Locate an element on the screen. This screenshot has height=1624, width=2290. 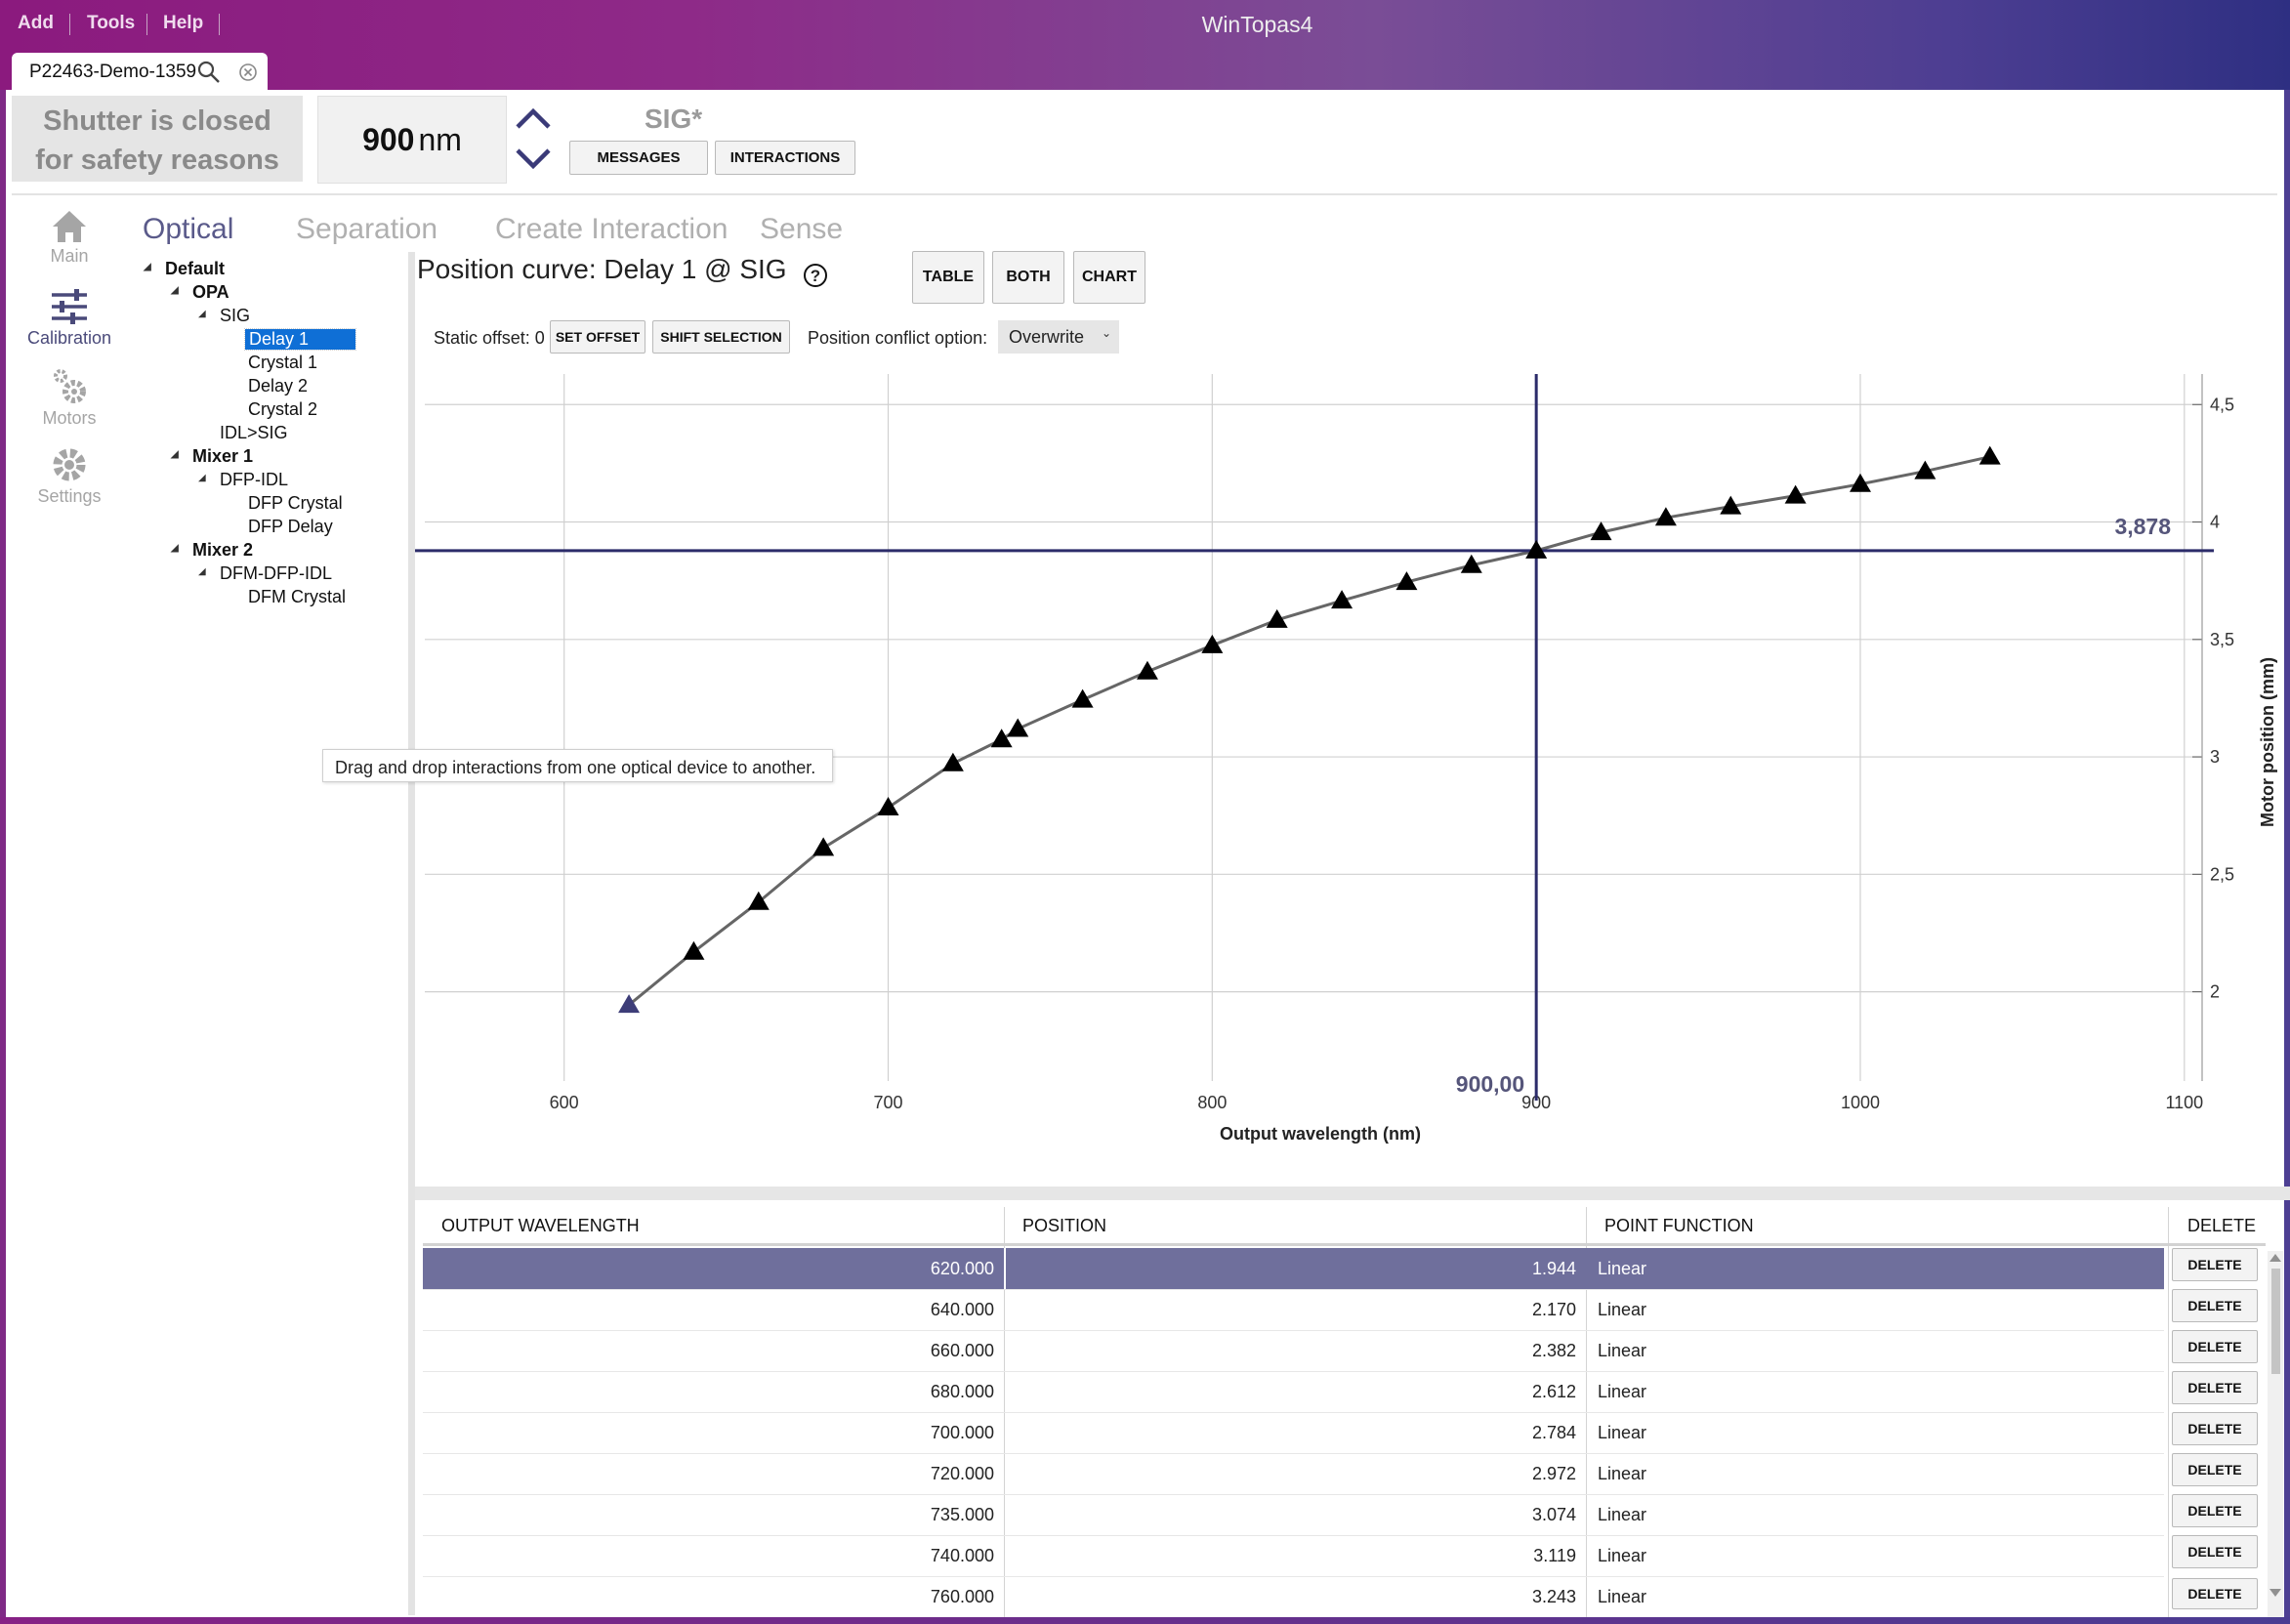
tree-item-crystal-2: Crystal 2 is located at coordinates (282, 410).